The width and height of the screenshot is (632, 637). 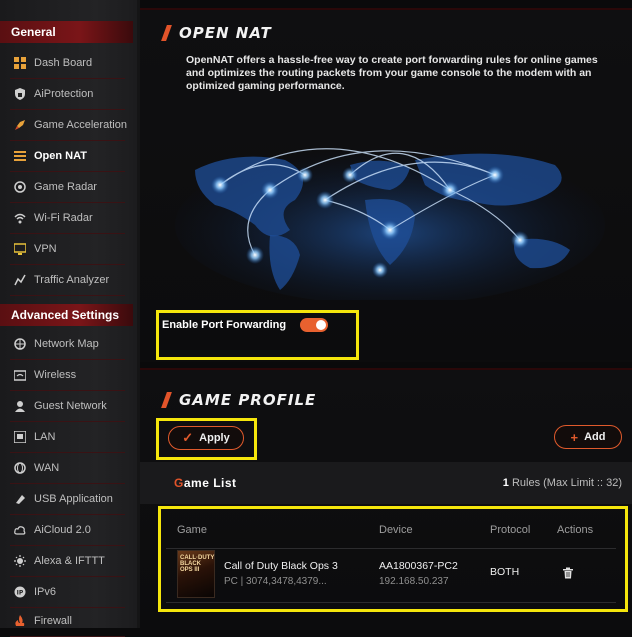 What do you see at coordinates (73, 499) in the screenshot?
I see `sidebar-item-label: USB Application` at bounding box center [73, 499].